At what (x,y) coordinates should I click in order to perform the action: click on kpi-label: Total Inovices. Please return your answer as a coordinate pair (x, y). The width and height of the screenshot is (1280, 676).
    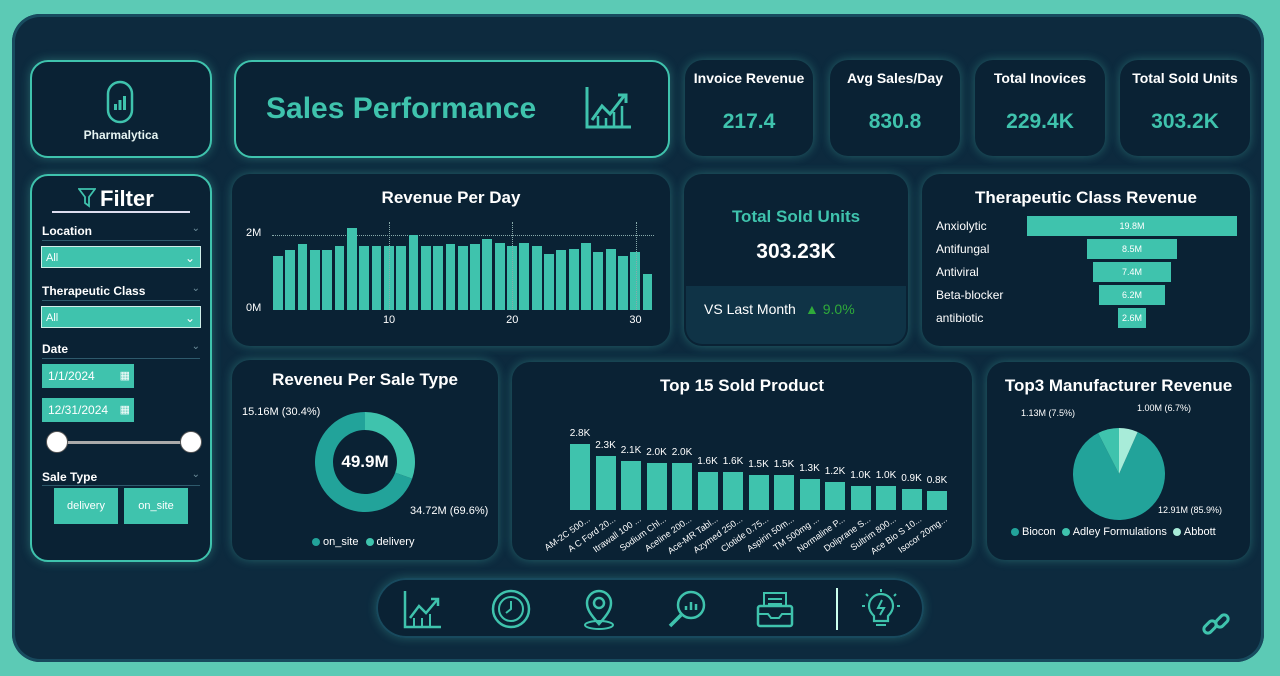
    Looking at the image, I should click on (1040, 78).